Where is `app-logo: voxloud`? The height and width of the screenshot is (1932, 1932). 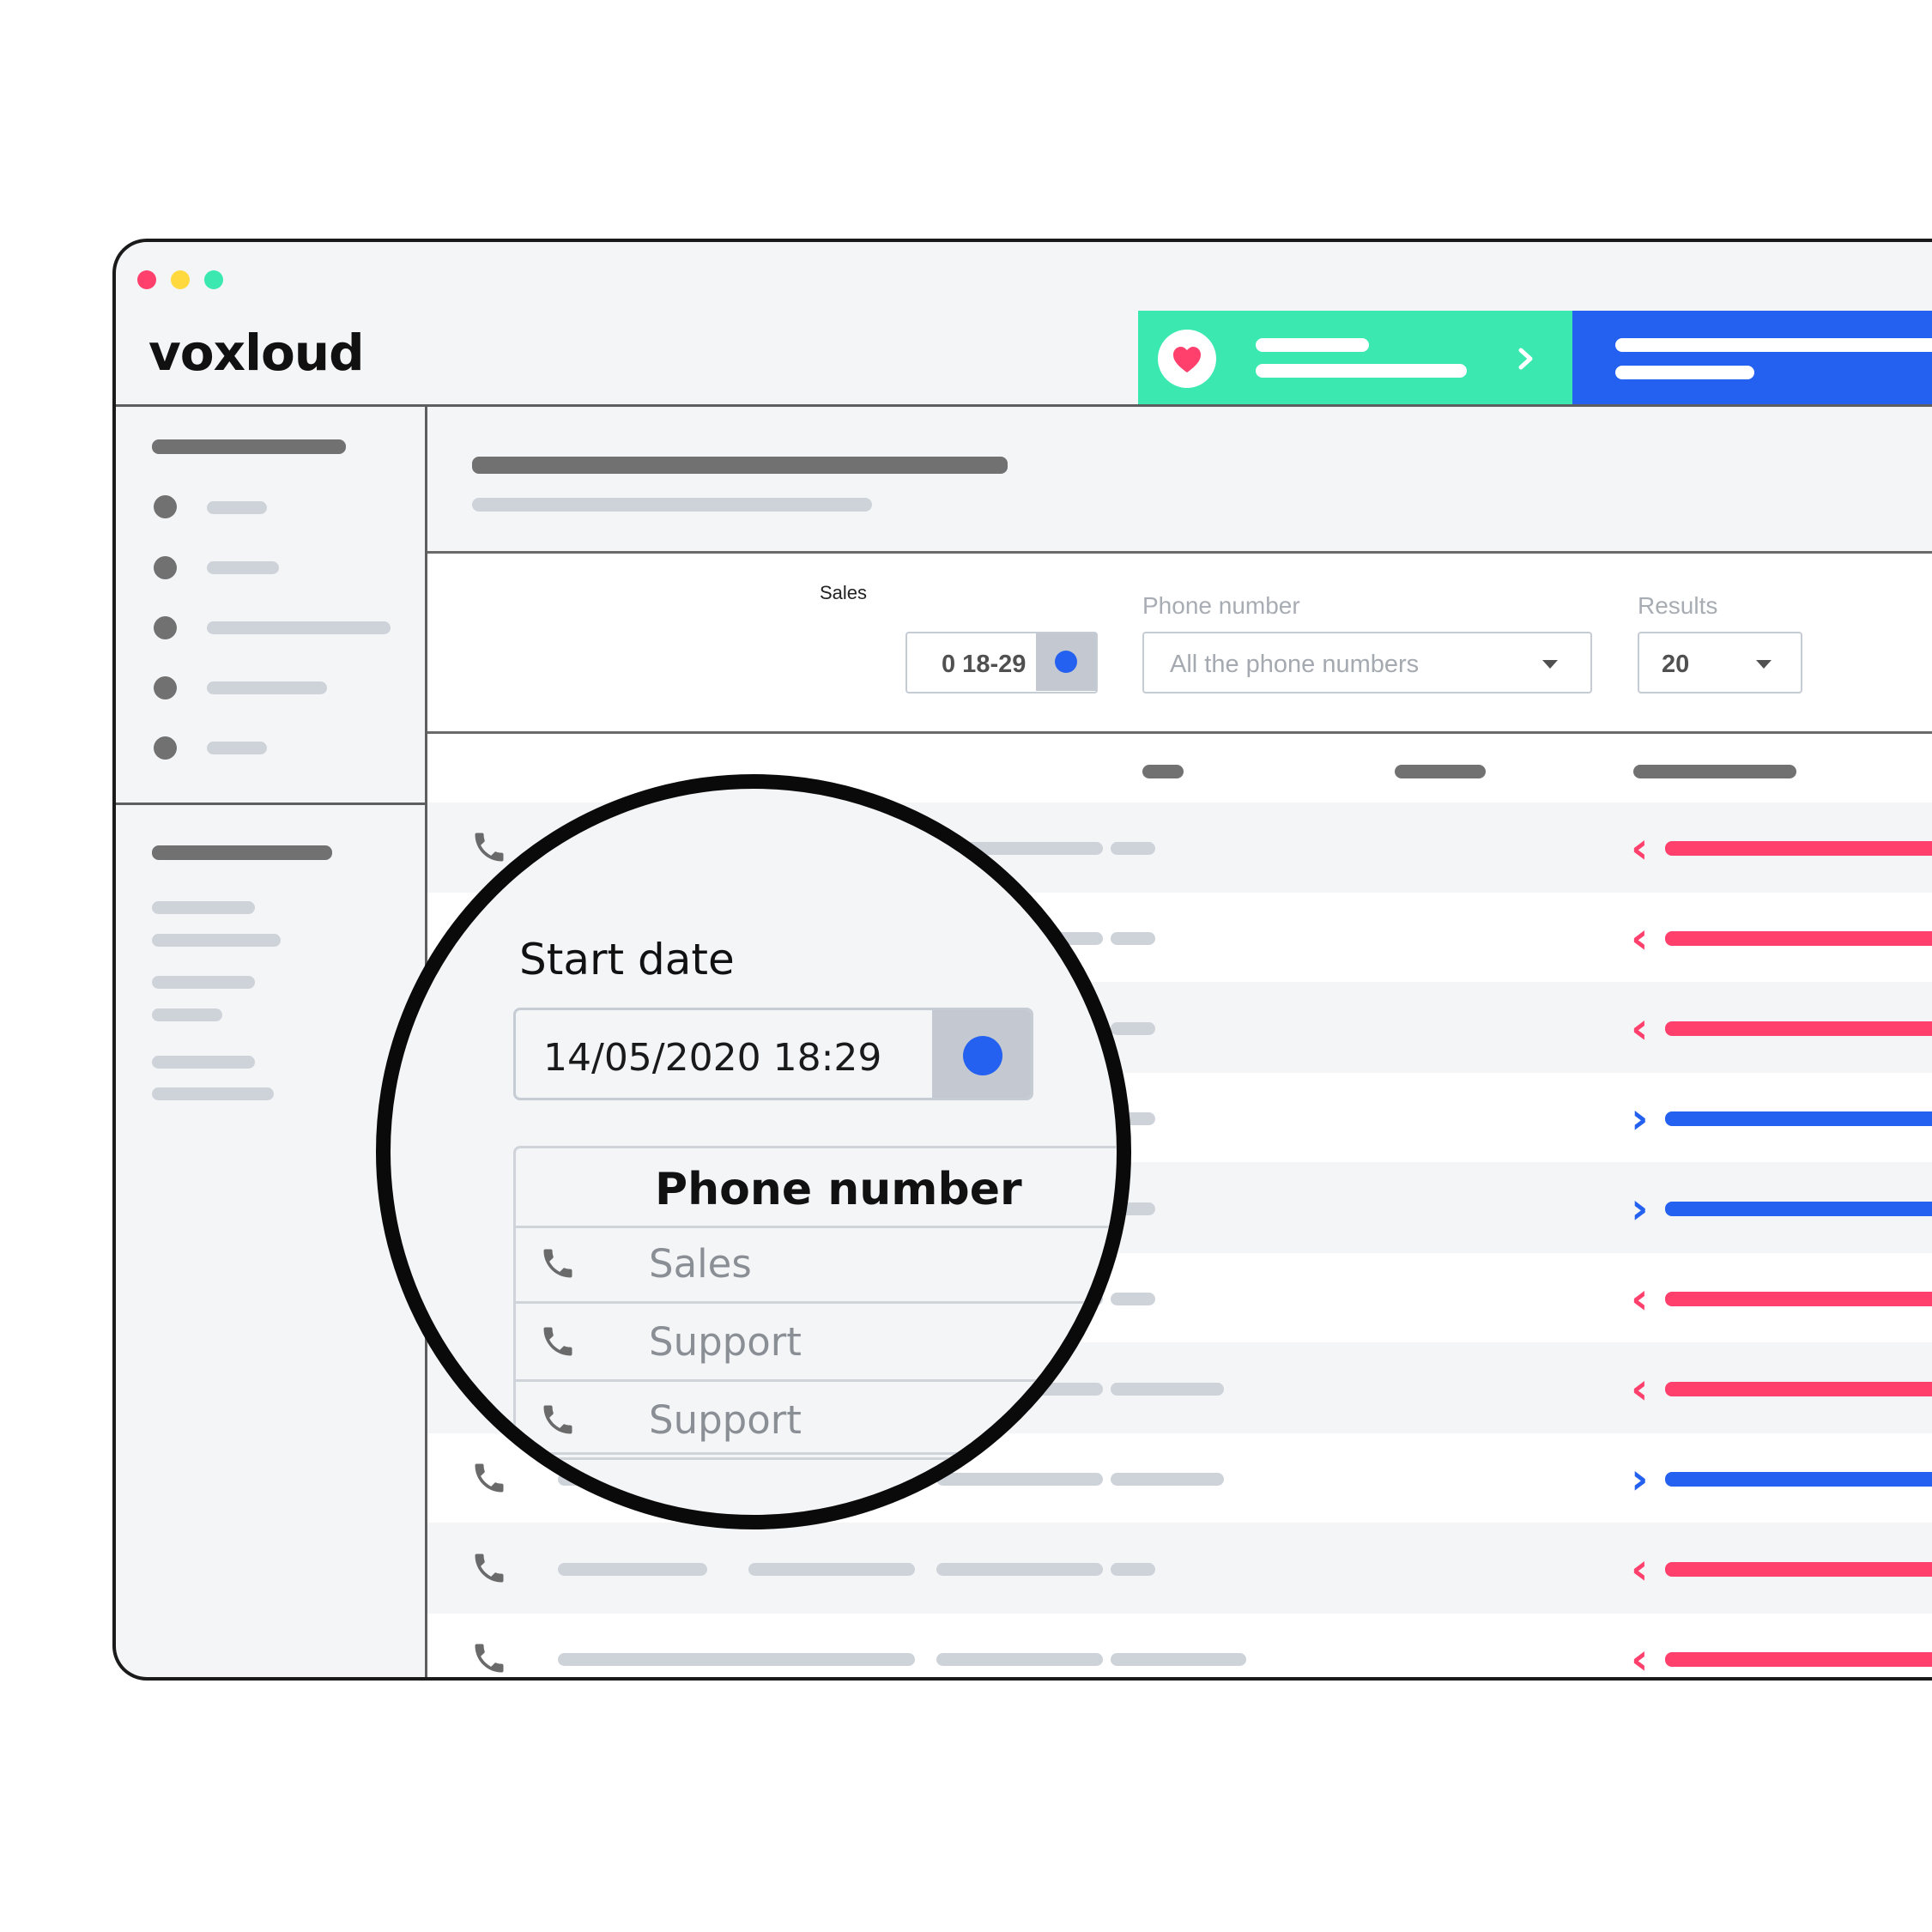 app-logo: voxloud is located at coordinates (257, 353).